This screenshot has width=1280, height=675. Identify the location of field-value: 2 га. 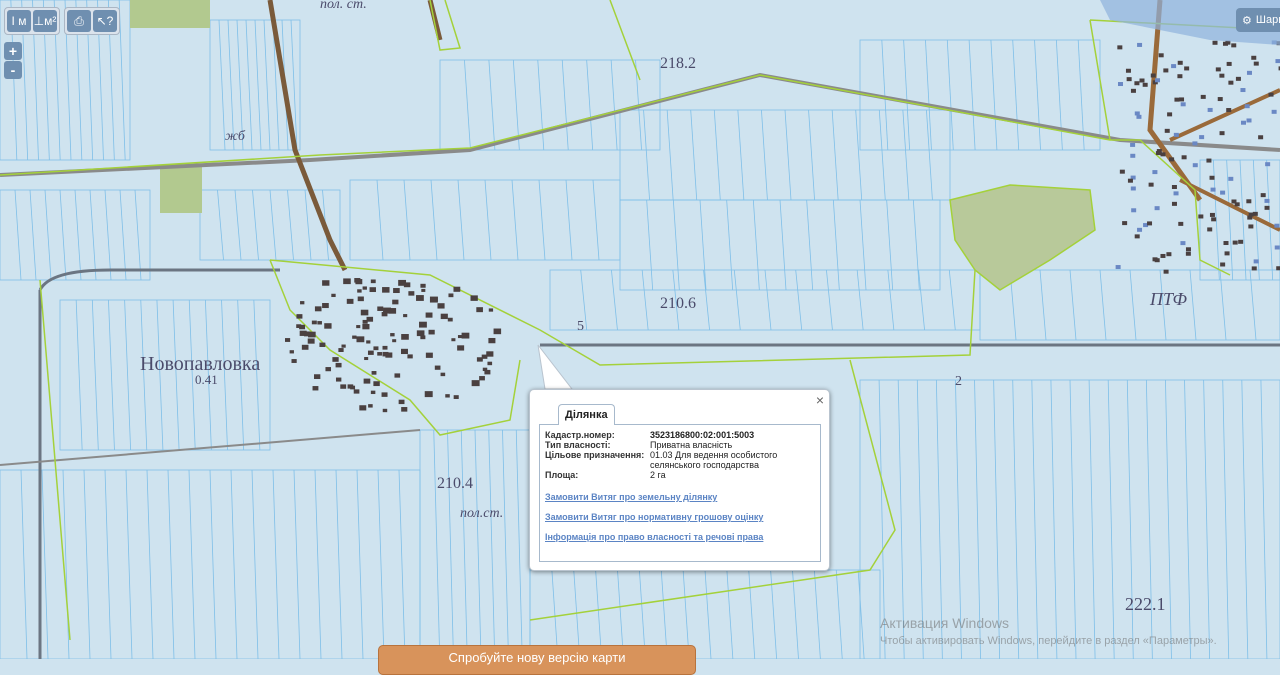
(658, 475).